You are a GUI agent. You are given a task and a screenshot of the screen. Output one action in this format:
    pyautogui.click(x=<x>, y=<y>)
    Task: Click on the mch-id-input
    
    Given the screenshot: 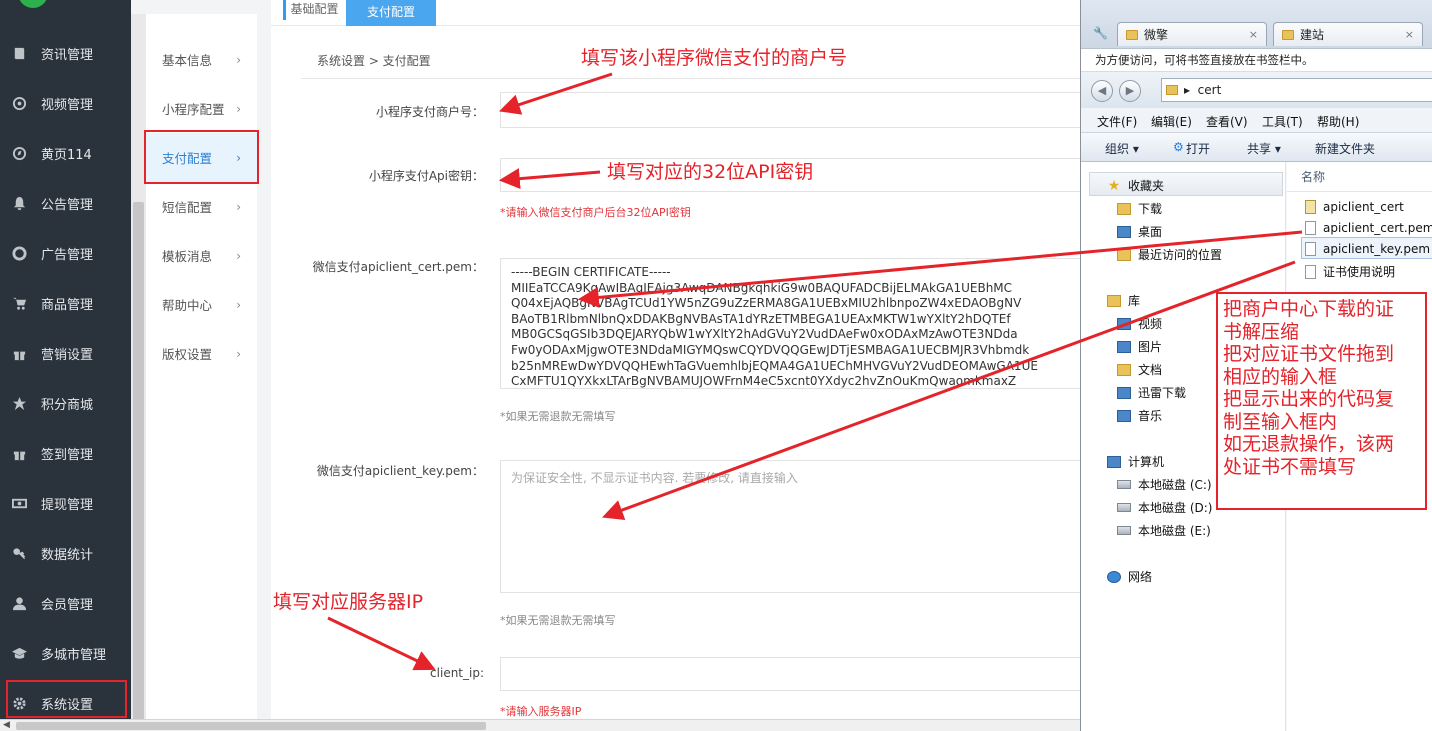 What is the action you would take?
    pyautogui.click(x=790, y=110)
    